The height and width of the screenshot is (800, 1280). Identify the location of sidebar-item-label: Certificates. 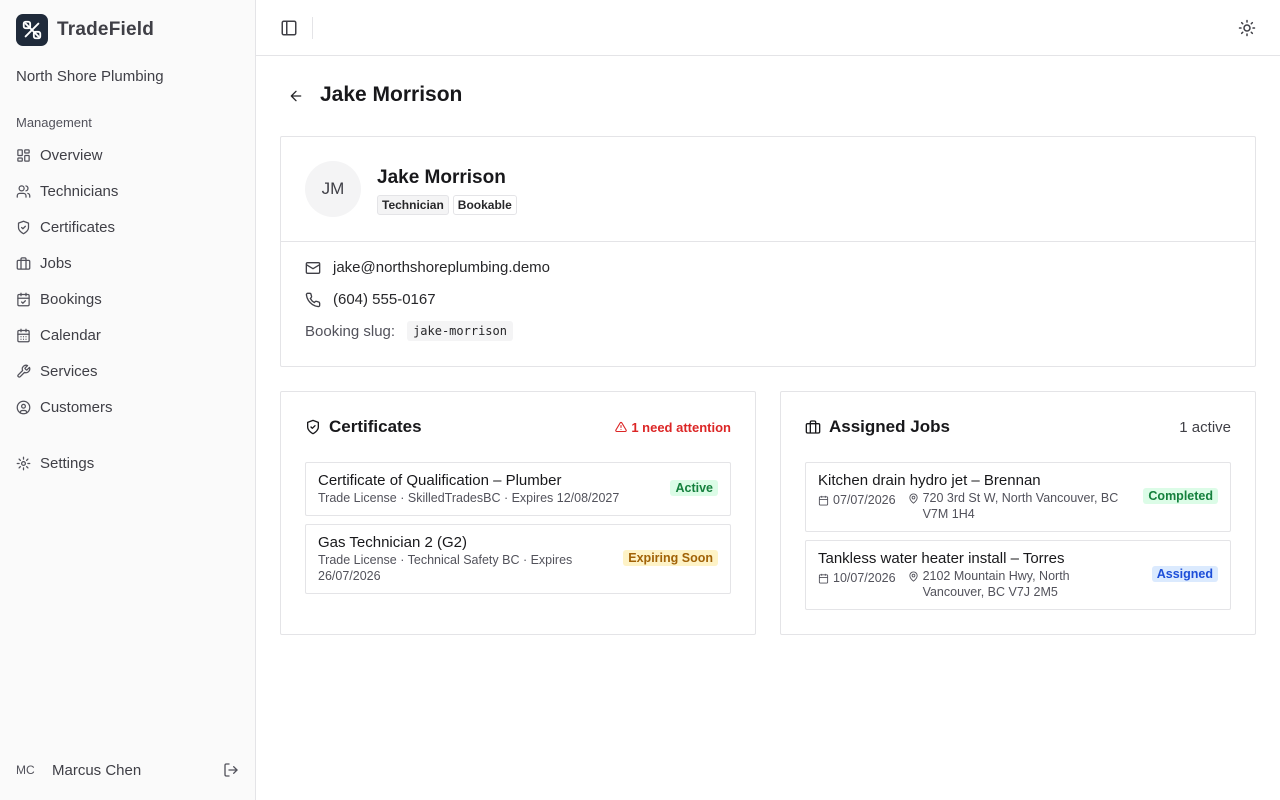
(78, 227).